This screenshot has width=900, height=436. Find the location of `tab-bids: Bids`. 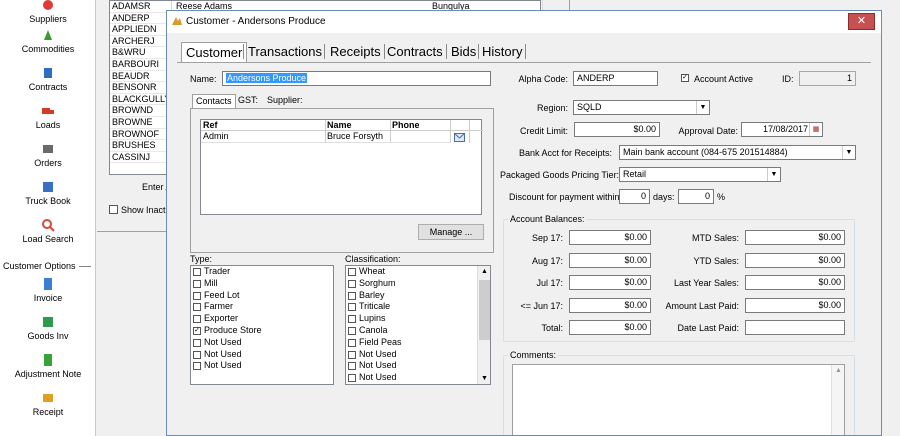

tab-bids: Bids is located at coordinates (463, 52).